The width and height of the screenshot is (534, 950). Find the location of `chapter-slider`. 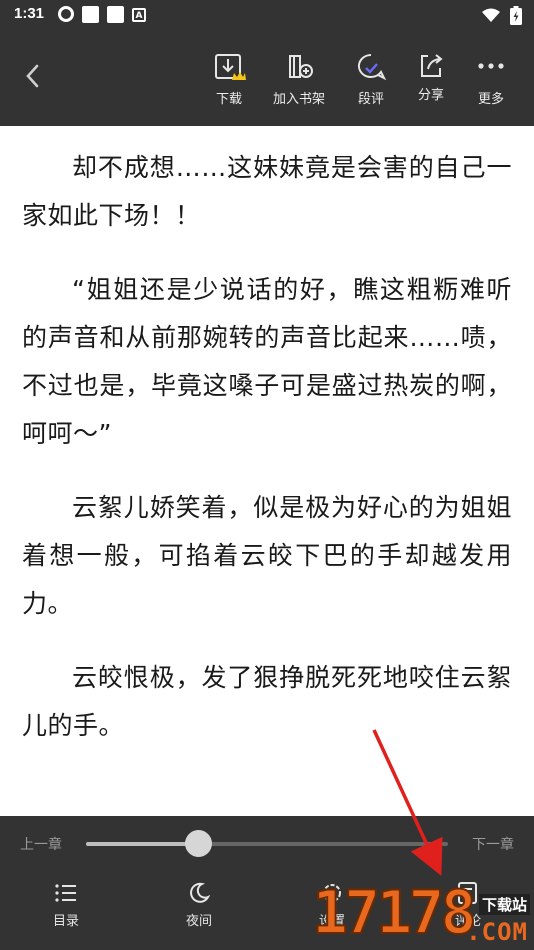

chapter-slider is located at coordinates (267, 843).